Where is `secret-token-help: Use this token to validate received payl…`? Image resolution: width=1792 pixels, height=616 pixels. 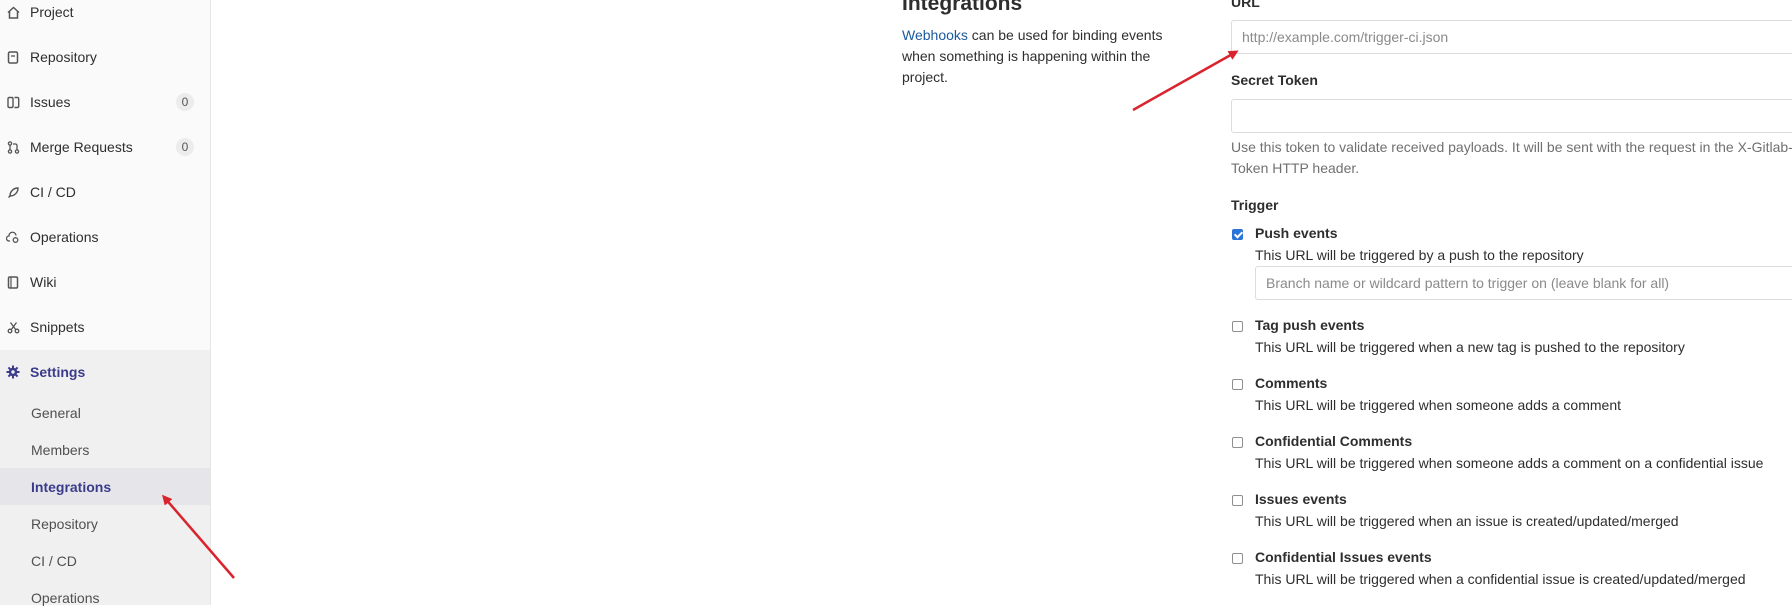 secret-token-help: Use this token to validate received payl… is located at coordinates (1511, 157).